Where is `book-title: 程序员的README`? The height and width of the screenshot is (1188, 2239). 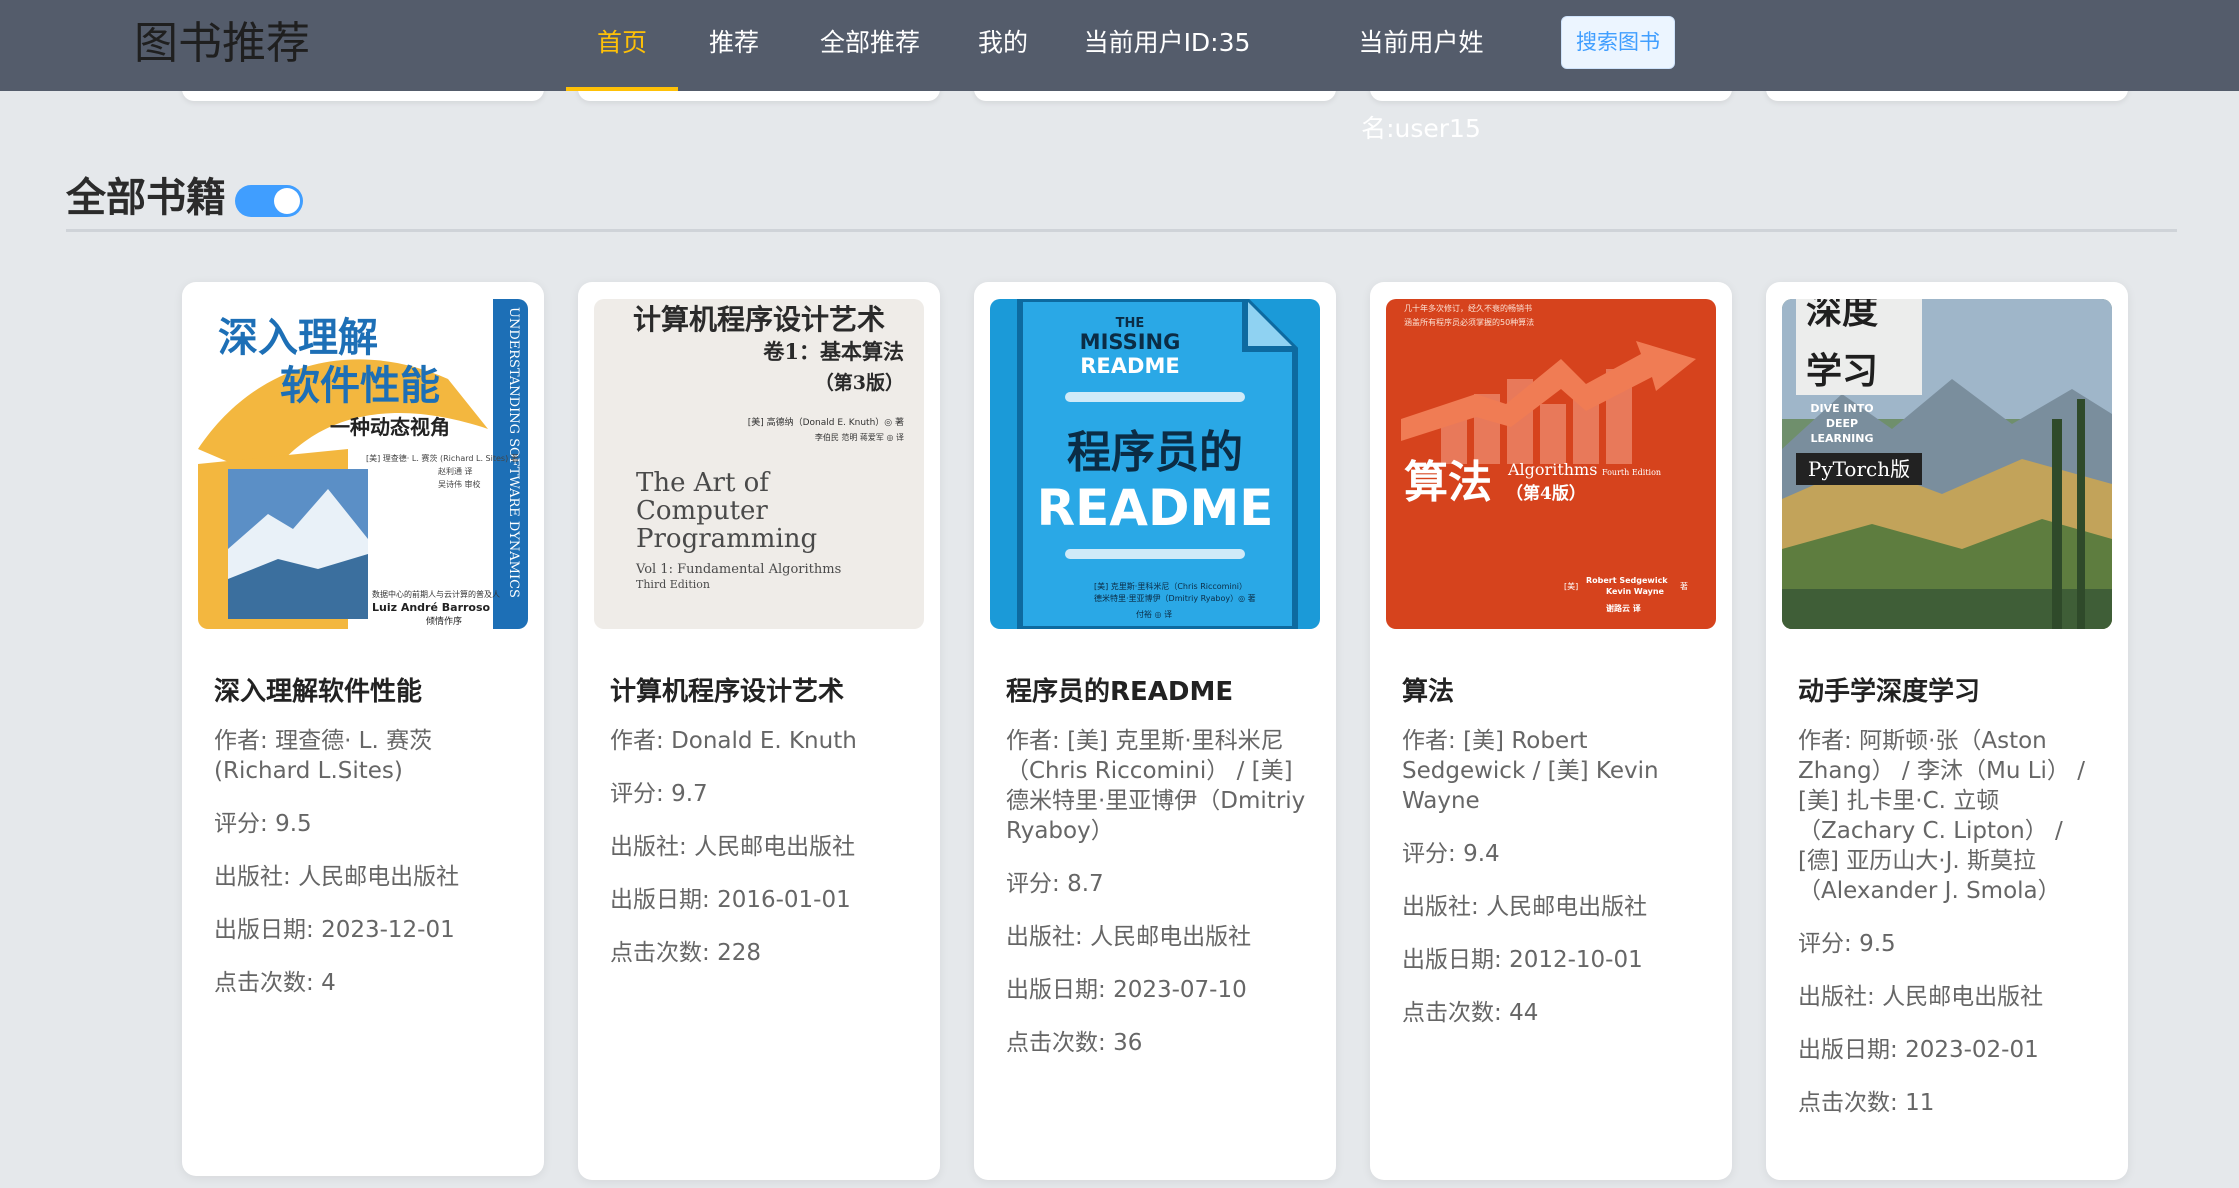 book-title: 程序员的README is located at coordinates (1157, 692).